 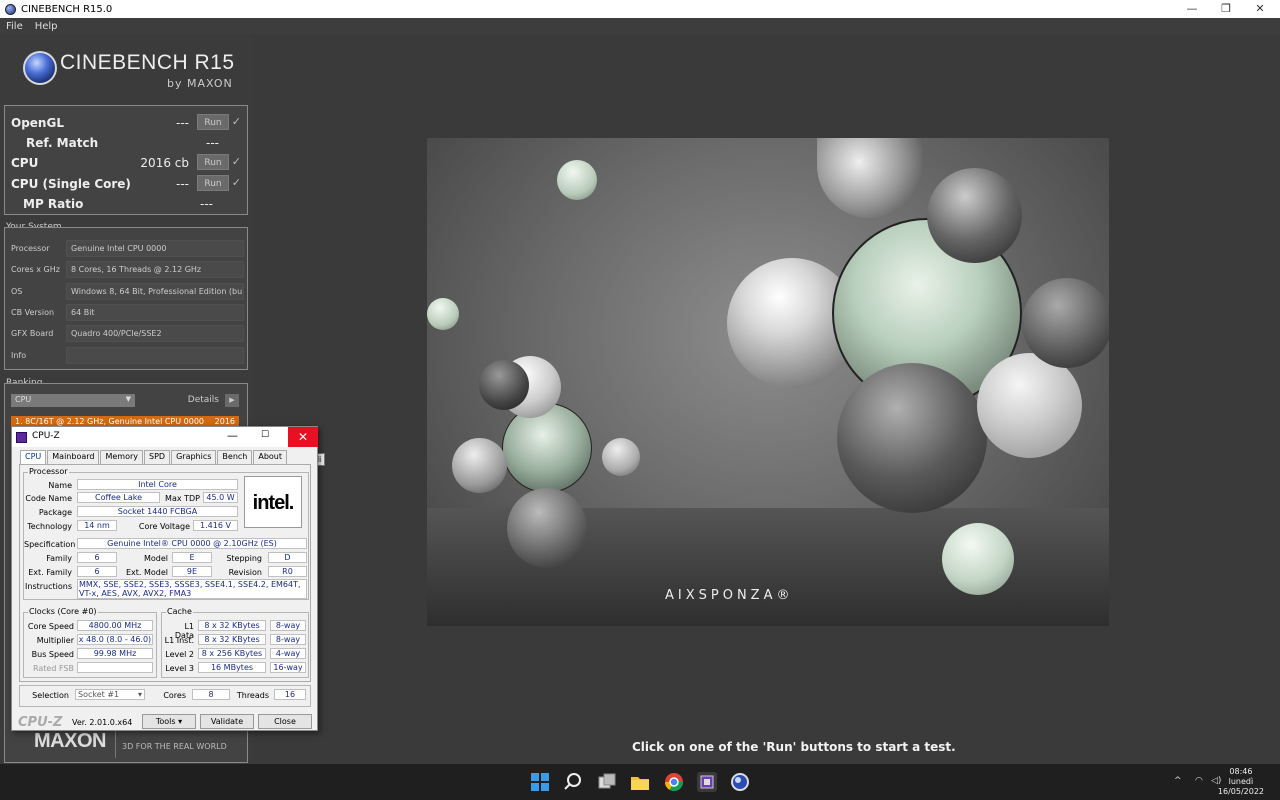 I want to click on test-value: ---, so click(x=182, y=184).